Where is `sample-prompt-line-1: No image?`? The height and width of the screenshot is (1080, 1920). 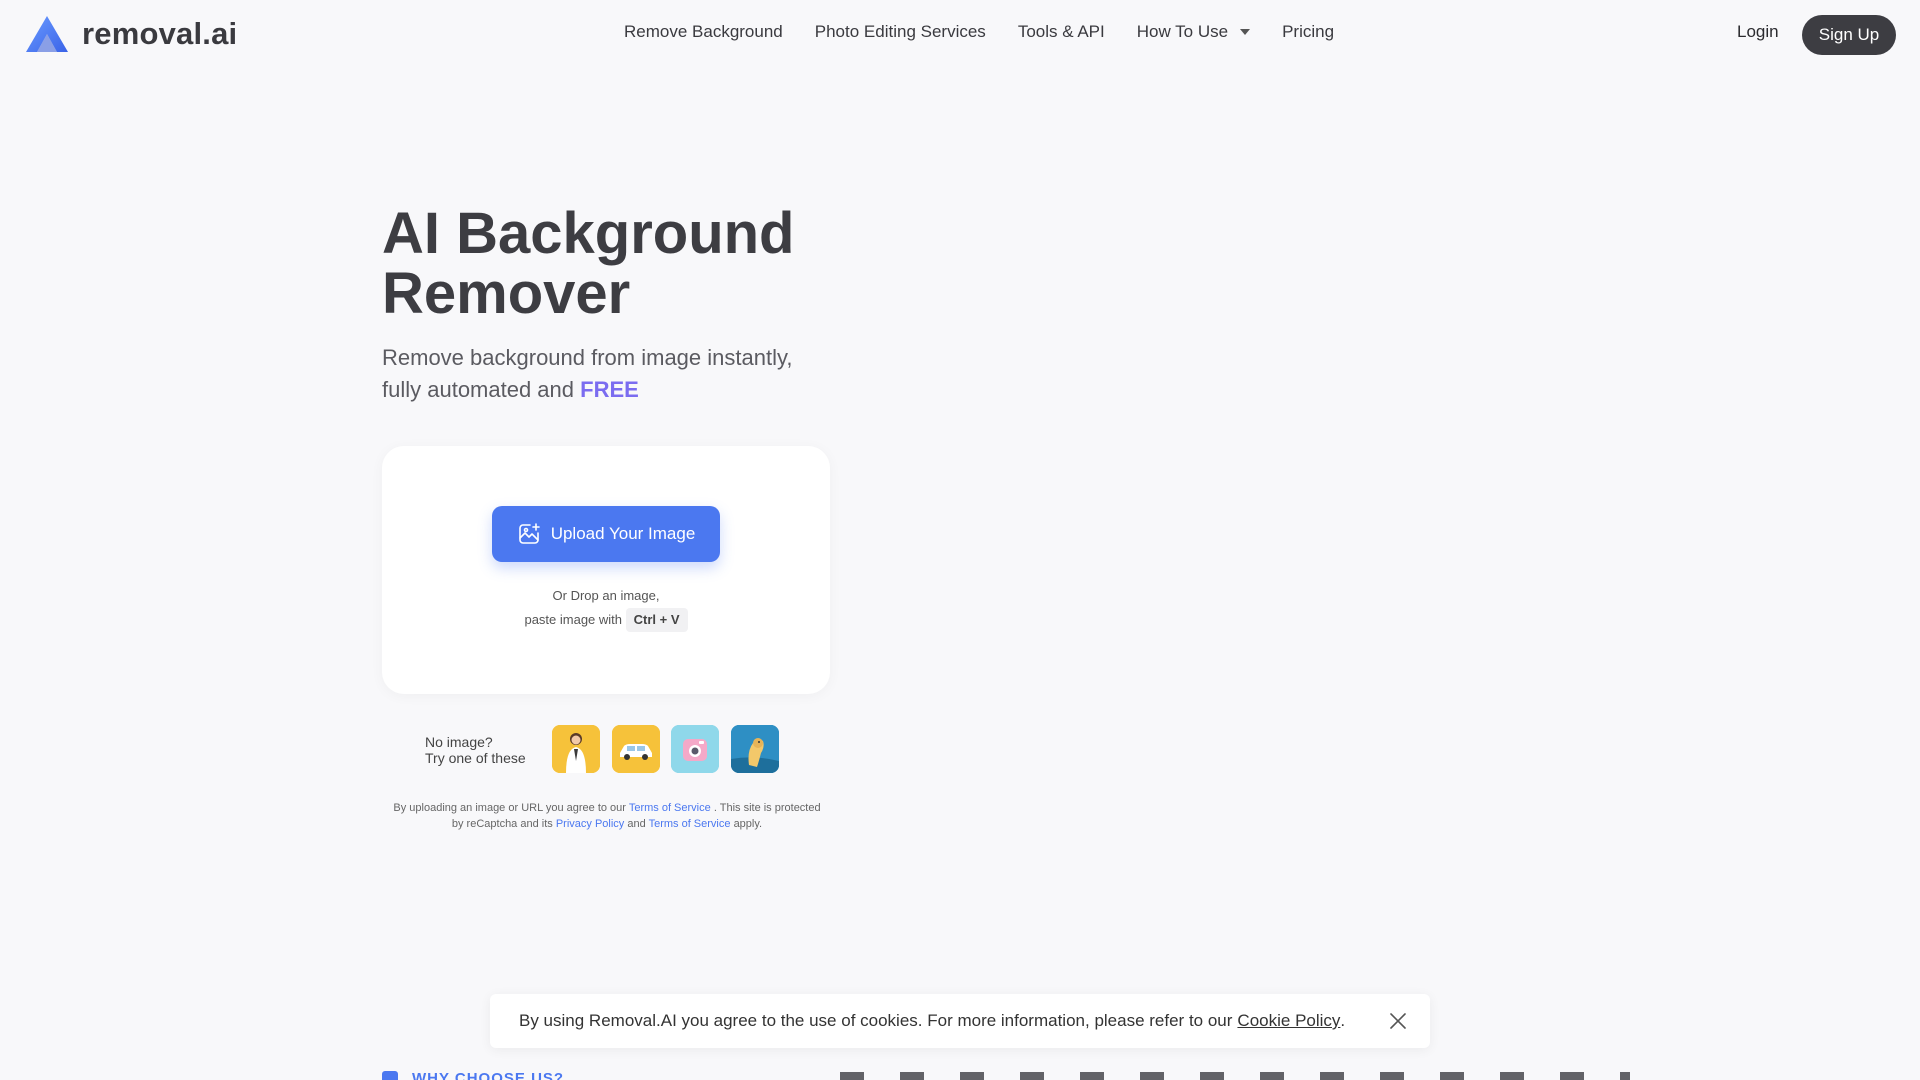
sample-prompt-line-1: No image? is located at coordinates (459, 742).